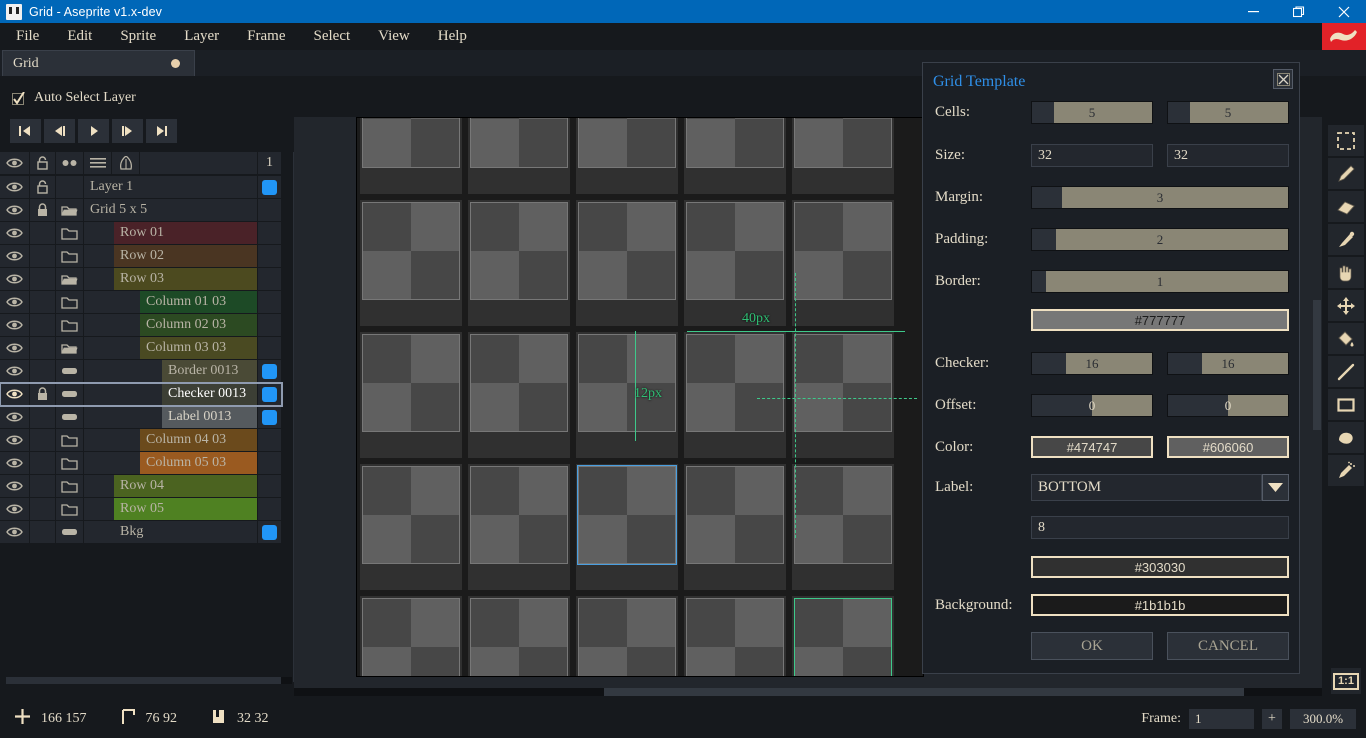  I want to click on auto-select-layer-checkbox: Auto Select Layer, so click(74, 98).